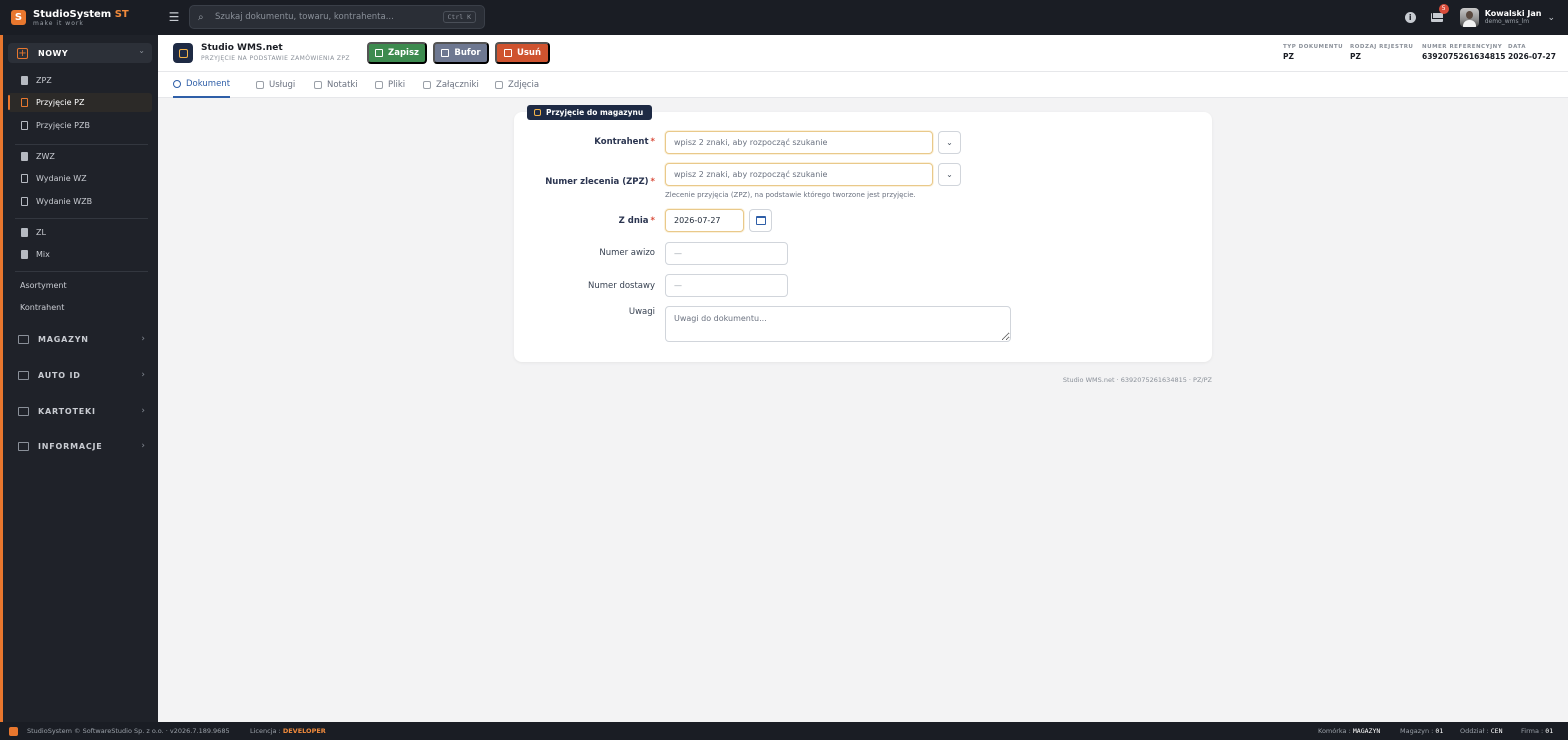 This screenshot has height=740, width=1568. What do you see at coordinates (459, 17) in the screenshot?
I see `search-shortcut: Ctrl K` at bounding box center [459, 17].